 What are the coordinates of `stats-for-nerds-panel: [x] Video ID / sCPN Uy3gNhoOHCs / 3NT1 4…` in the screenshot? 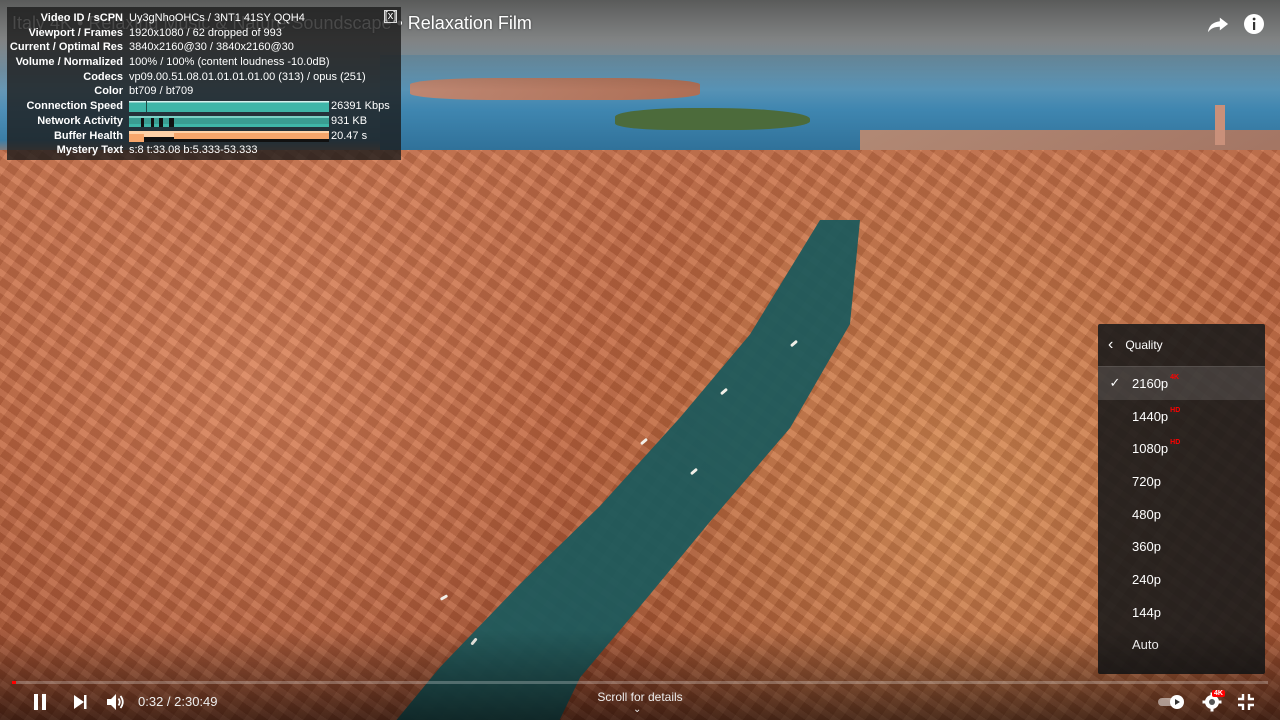 It's located at (204, 83).